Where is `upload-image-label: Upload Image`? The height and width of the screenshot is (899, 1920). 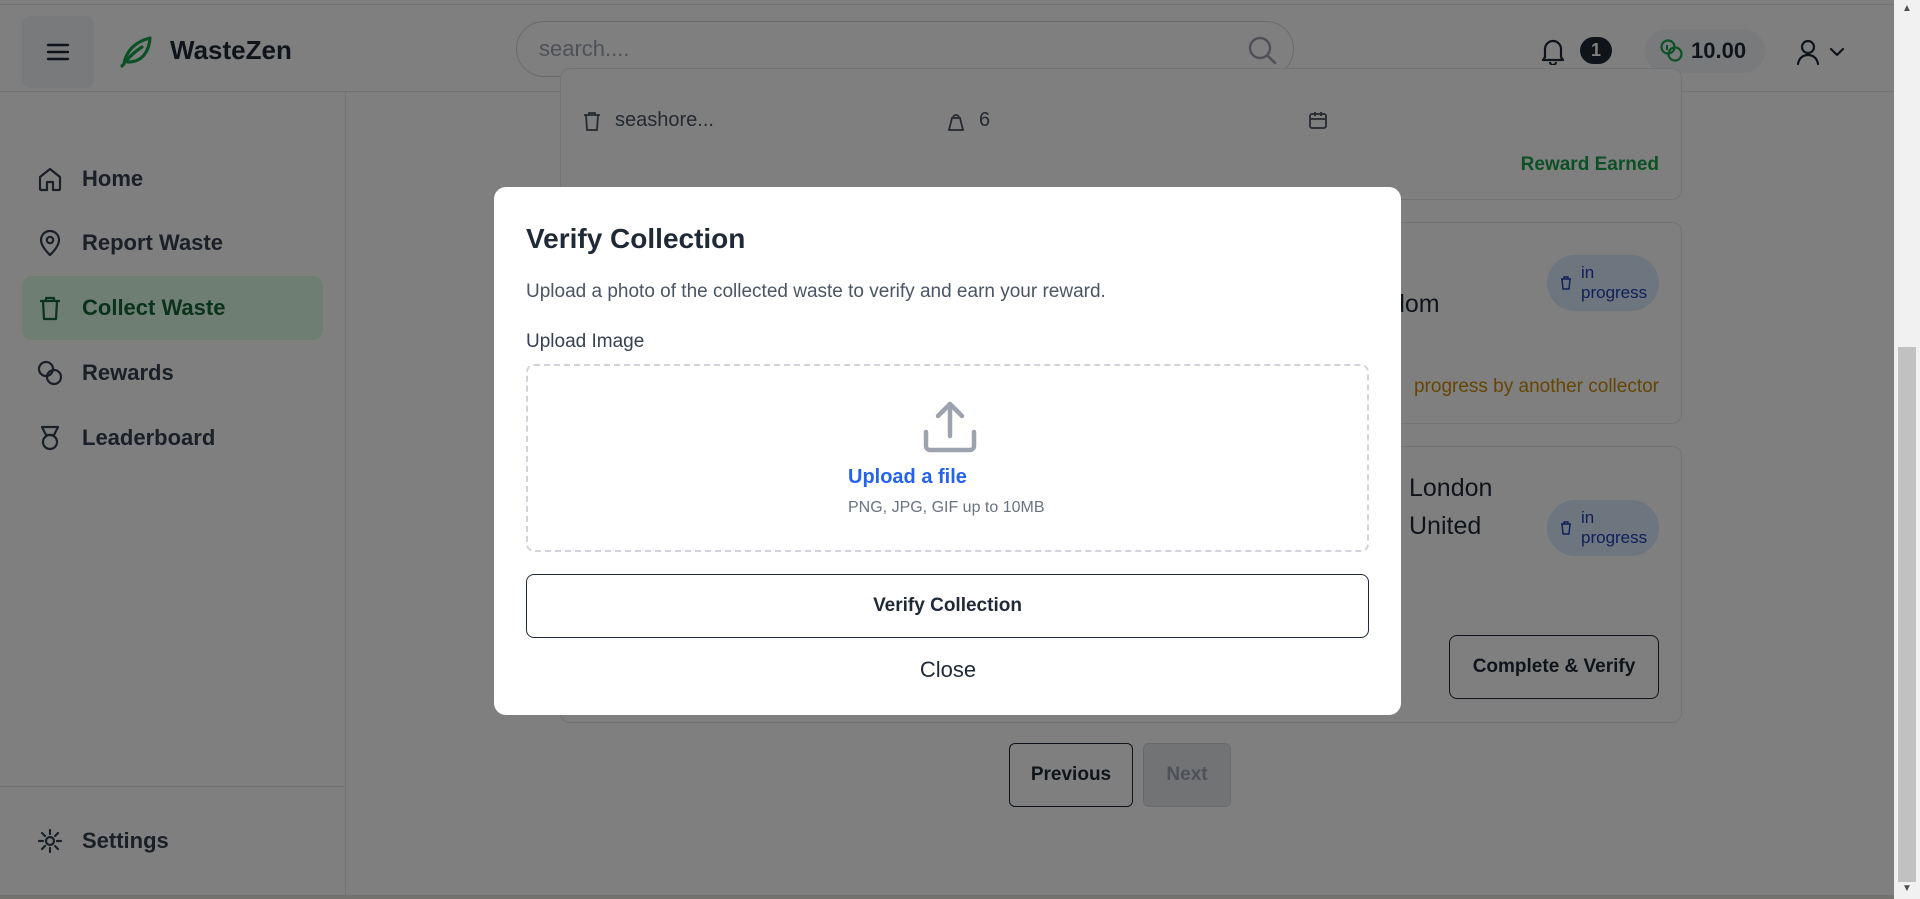
upload-image-label: Upload Image is located at coordinates (585, 341).